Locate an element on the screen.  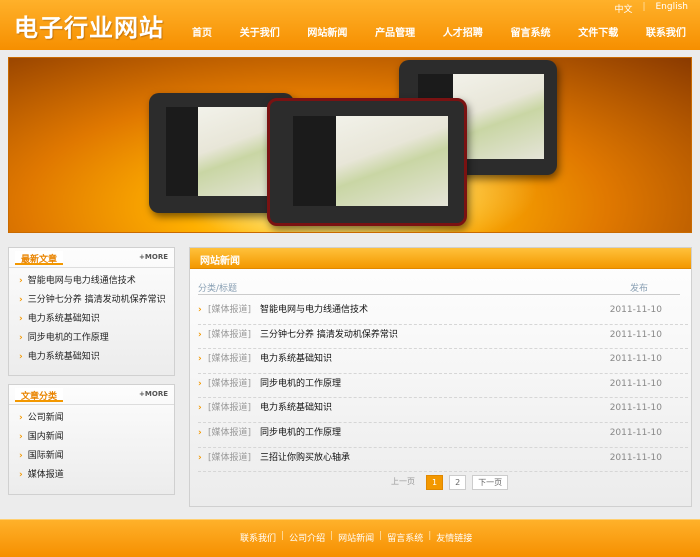
list-item: › 国内新闻 is located at coordinates (96, 439).